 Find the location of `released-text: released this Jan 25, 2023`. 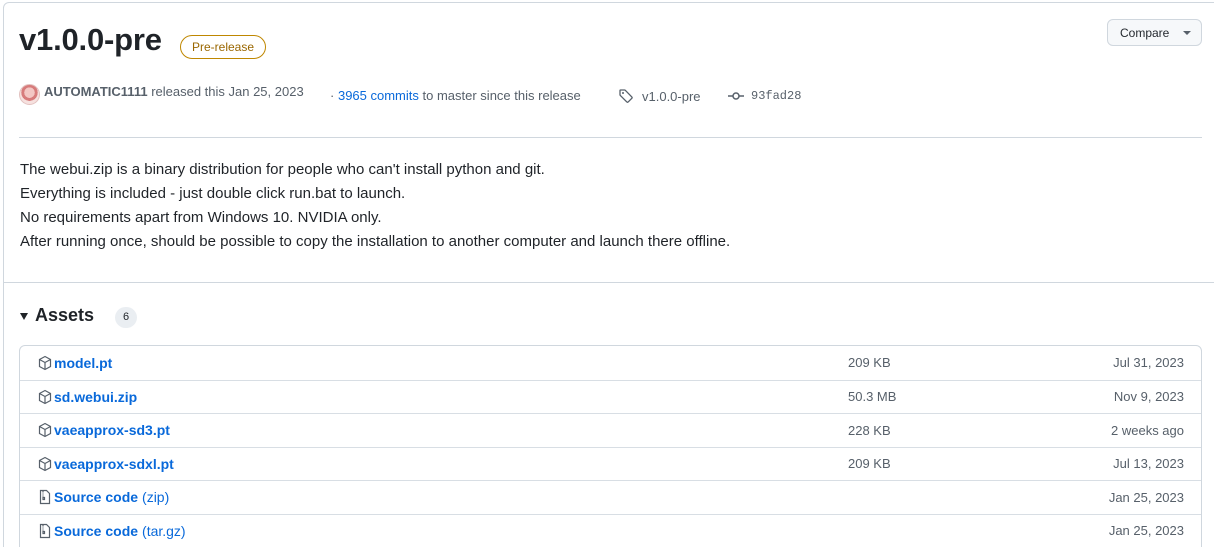

released-text: released this Jan 25, 2023 is located at coordinates (227, 91).